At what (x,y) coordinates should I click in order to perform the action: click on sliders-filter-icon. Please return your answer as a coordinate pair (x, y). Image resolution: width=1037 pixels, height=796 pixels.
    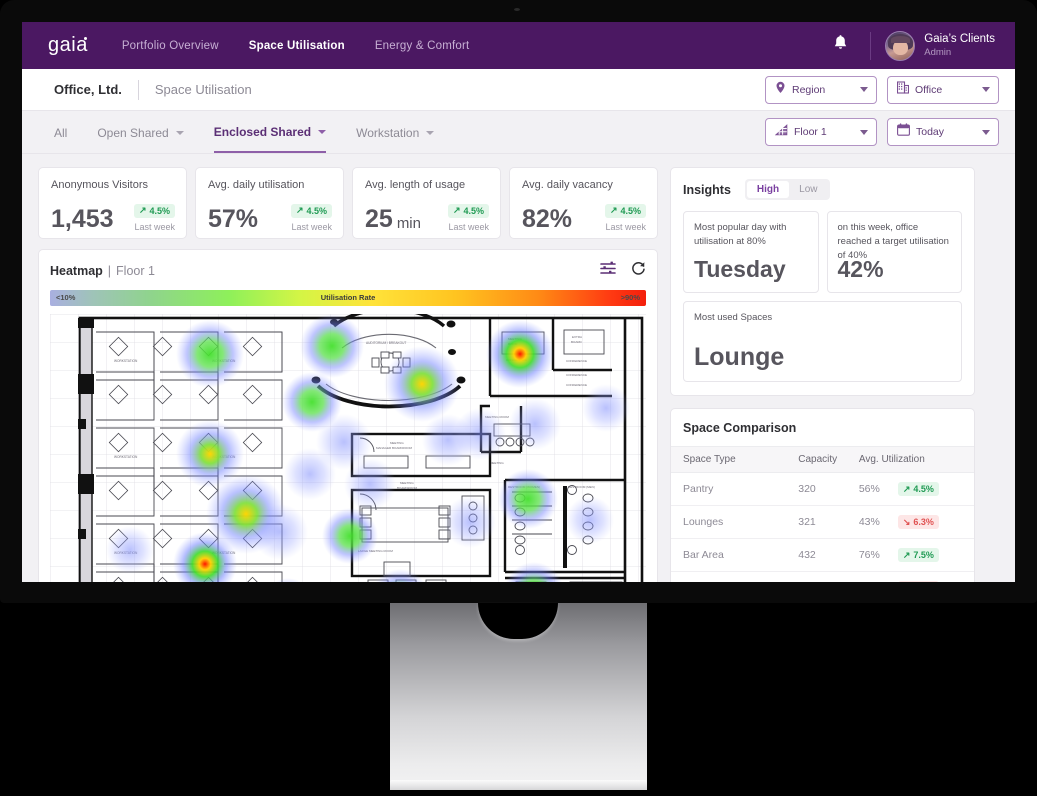
    Looking at the image, I should click on (608, 271).